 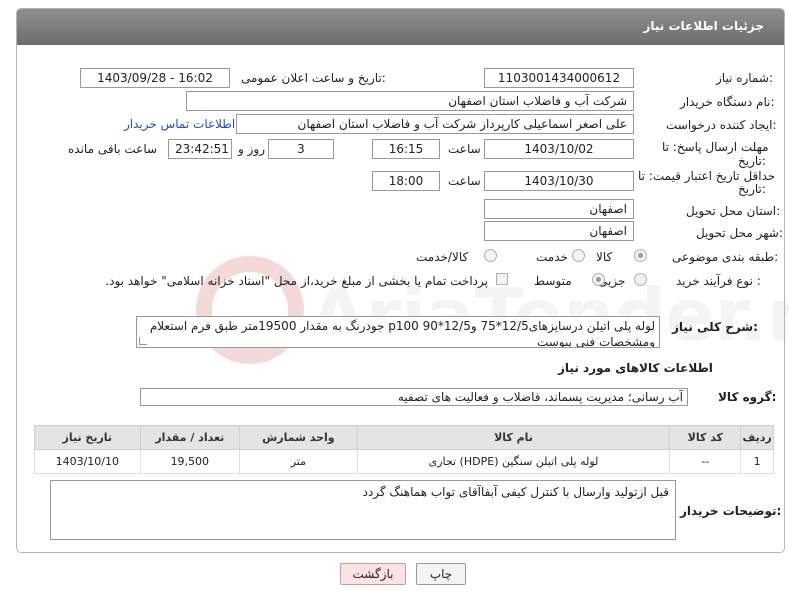 What do you see at coordinates (745, 78) in the screenshot?
I see `need-number-label: شماره نیاز:` at bounding box center [745, 78].